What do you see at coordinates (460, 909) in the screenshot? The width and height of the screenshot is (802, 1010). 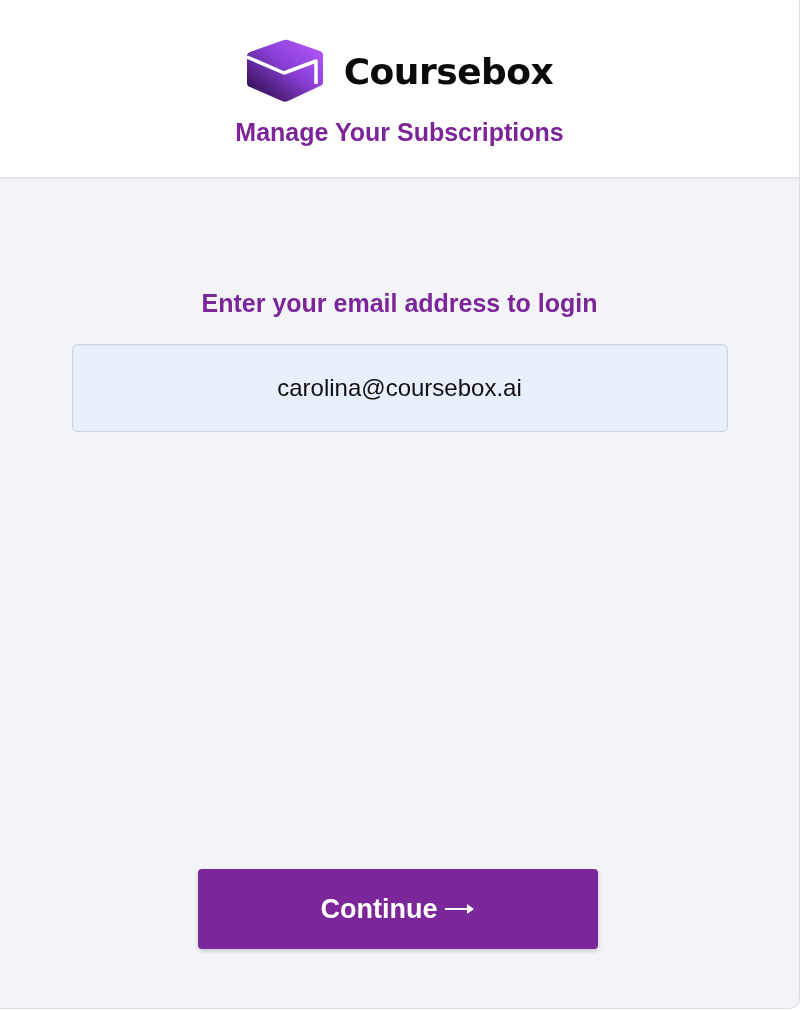 I see `arrow-icon` at bounding box center [460, 909].